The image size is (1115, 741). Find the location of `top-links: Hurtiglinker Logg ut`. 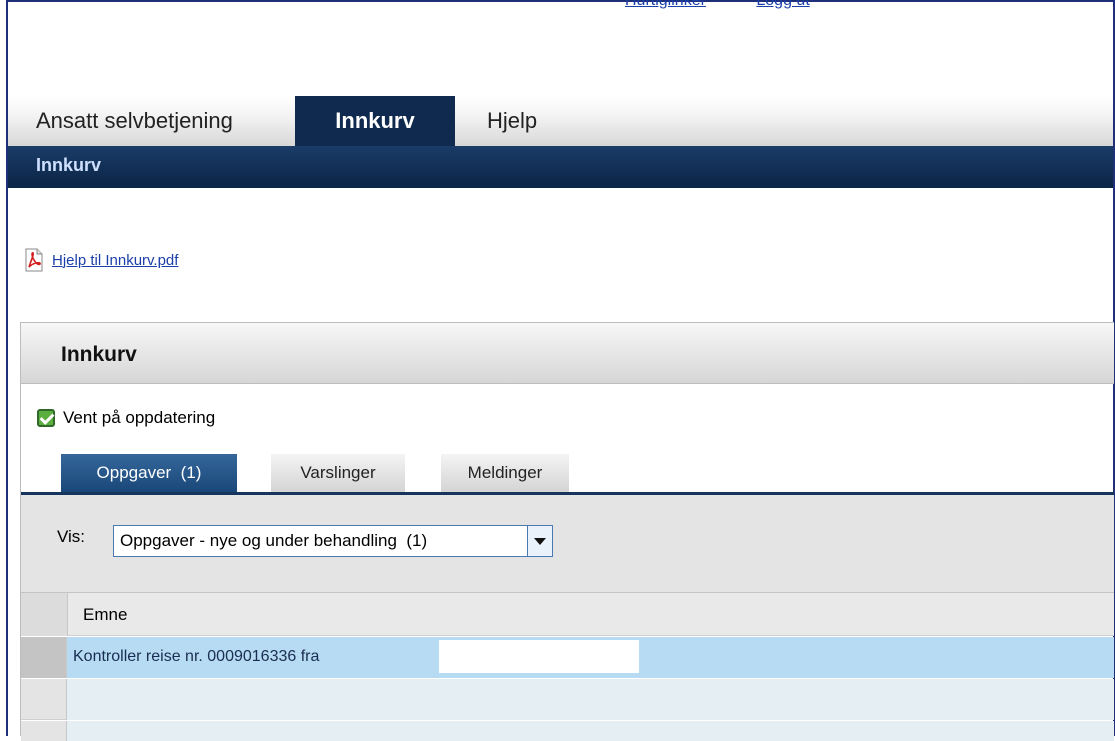

top-links: Hurtiglinker Logg ut is located at coordinates (740, 5).